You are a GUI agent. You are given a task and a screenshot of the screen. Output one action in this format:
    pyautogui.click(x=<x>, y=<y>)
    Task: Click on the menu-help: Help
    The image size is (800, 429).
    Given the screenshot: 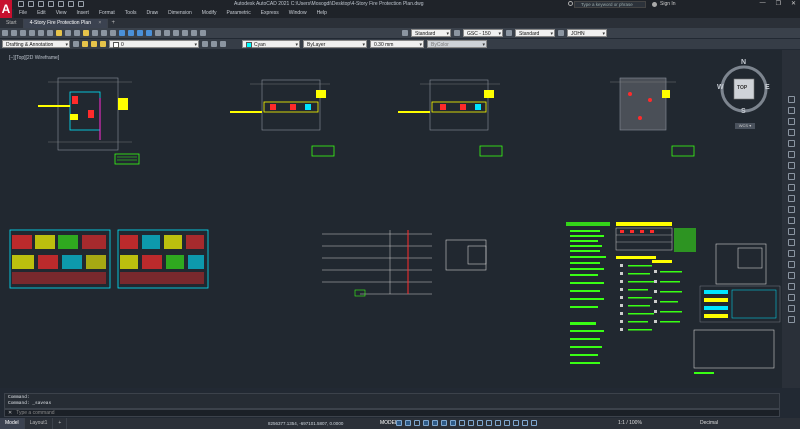 What is the action you would take?
    pyautogui.click(x=322, y=13)
    